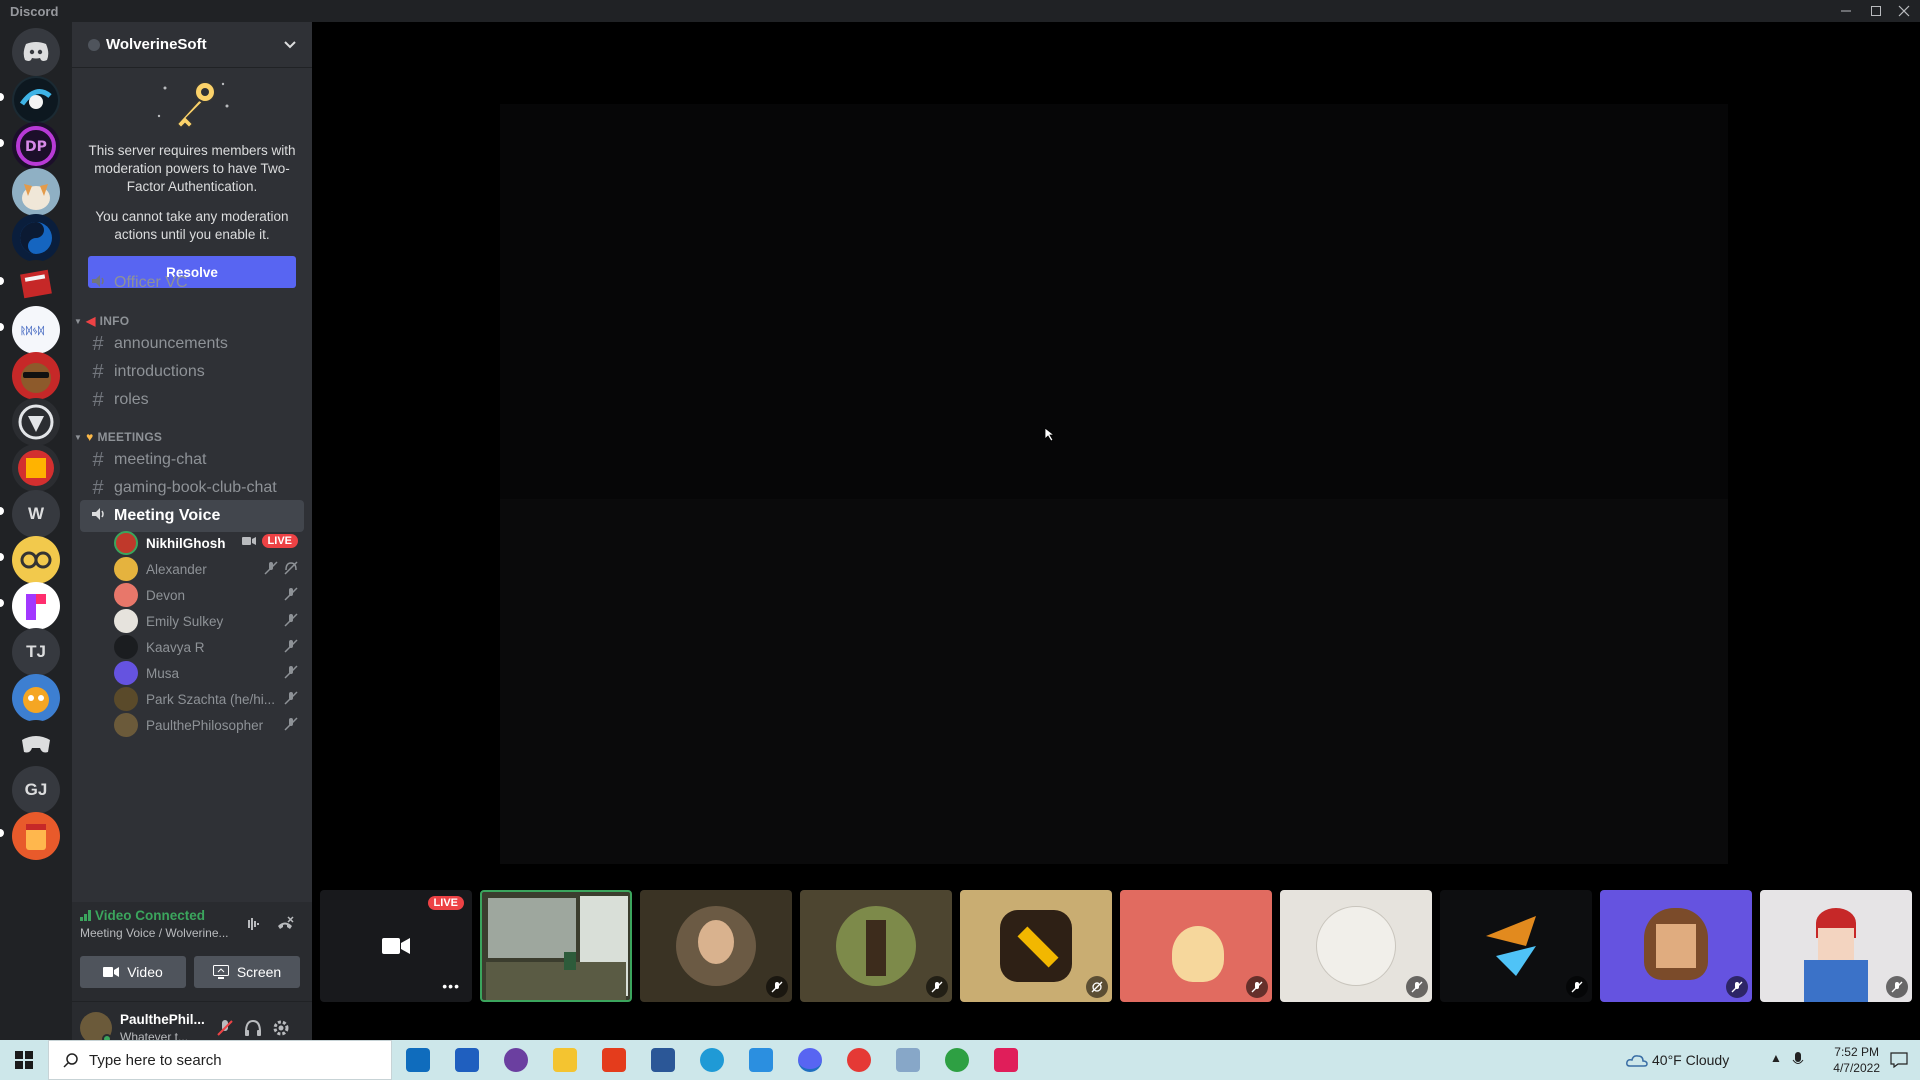  What do you see at coordinates (614, 1060) in the screenshot?
I see `office-icon` at bounding box center [614, 1060].